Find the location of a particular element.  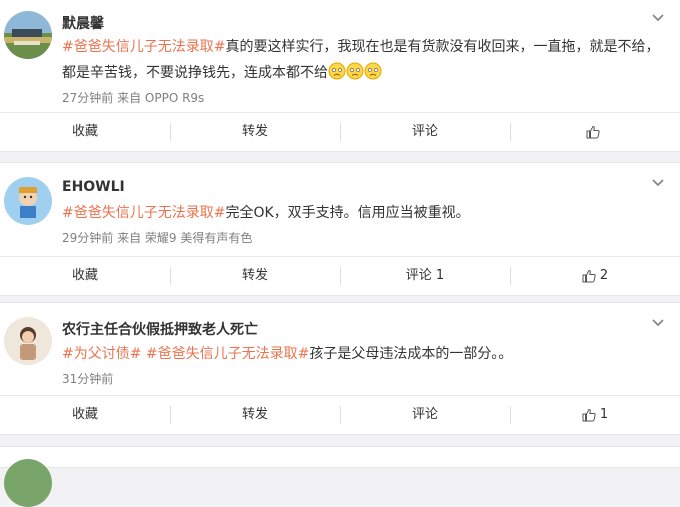

author-name: EHOWLI is located at coordinates (93, 187).